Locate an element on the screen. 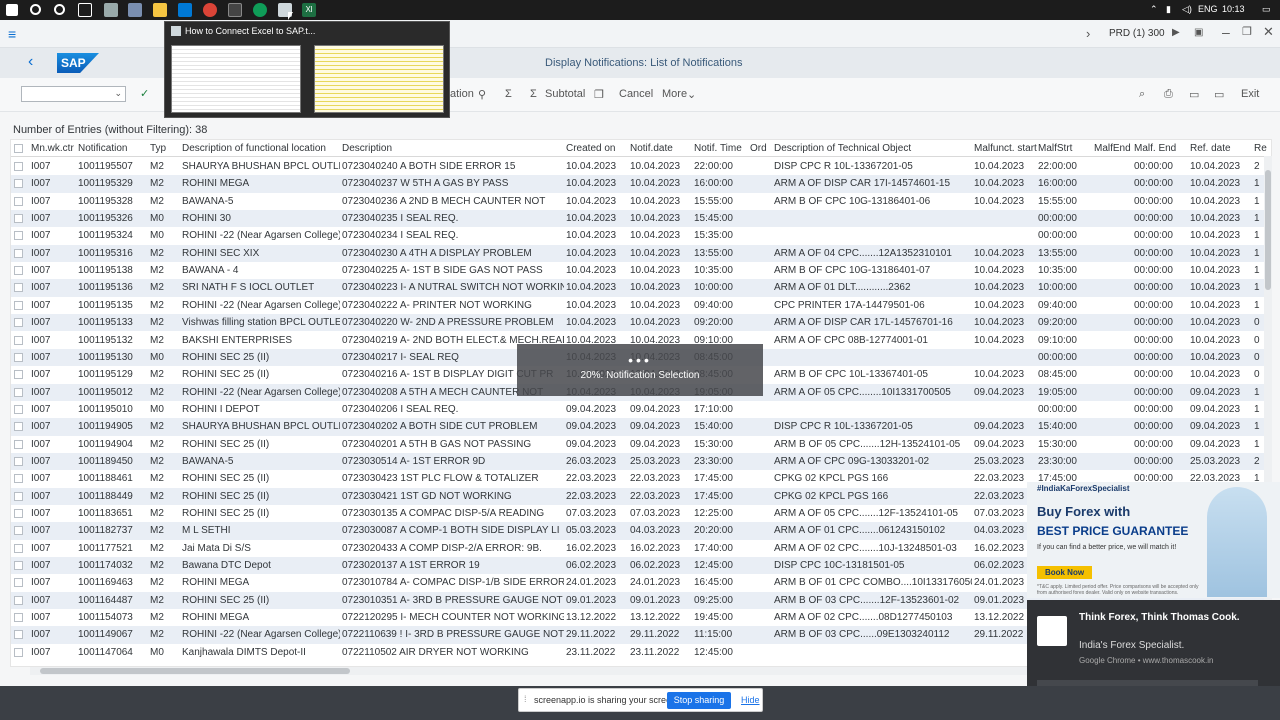  cancel-button: Cancel is located at coordinates (636, 94).